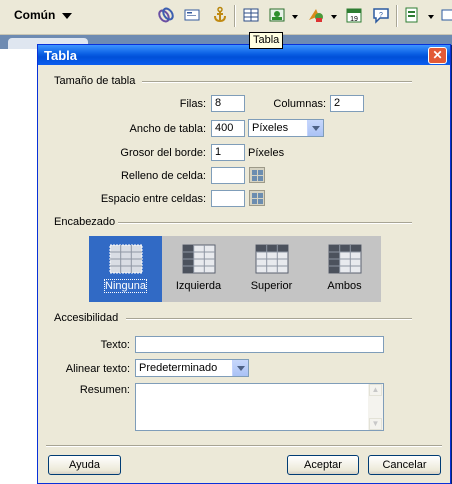 This screenshot has height=484, width=452. Describe the element at coordinates (228, 175) in the screenshot. I see `cell-padding-input` at that location.